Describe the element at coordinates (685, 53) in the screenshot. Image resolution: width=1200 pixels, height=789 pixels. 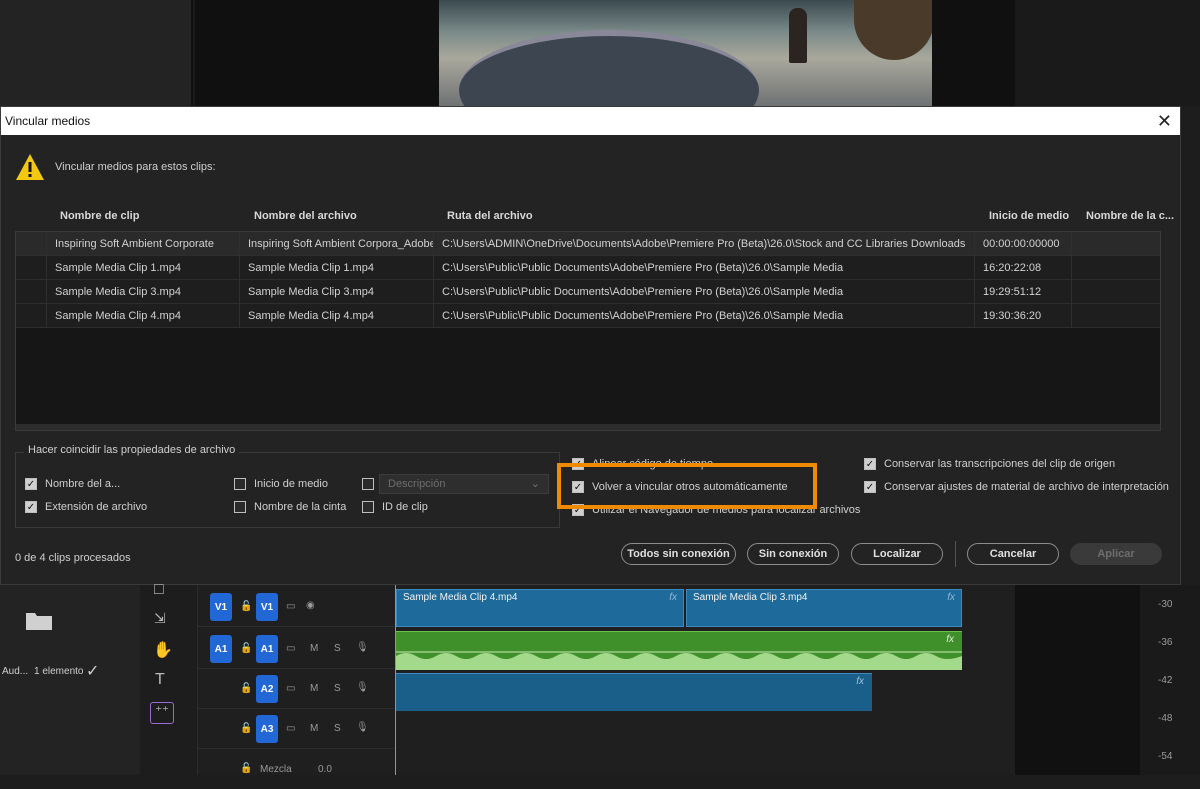
I see `program-preview-image` at that location.